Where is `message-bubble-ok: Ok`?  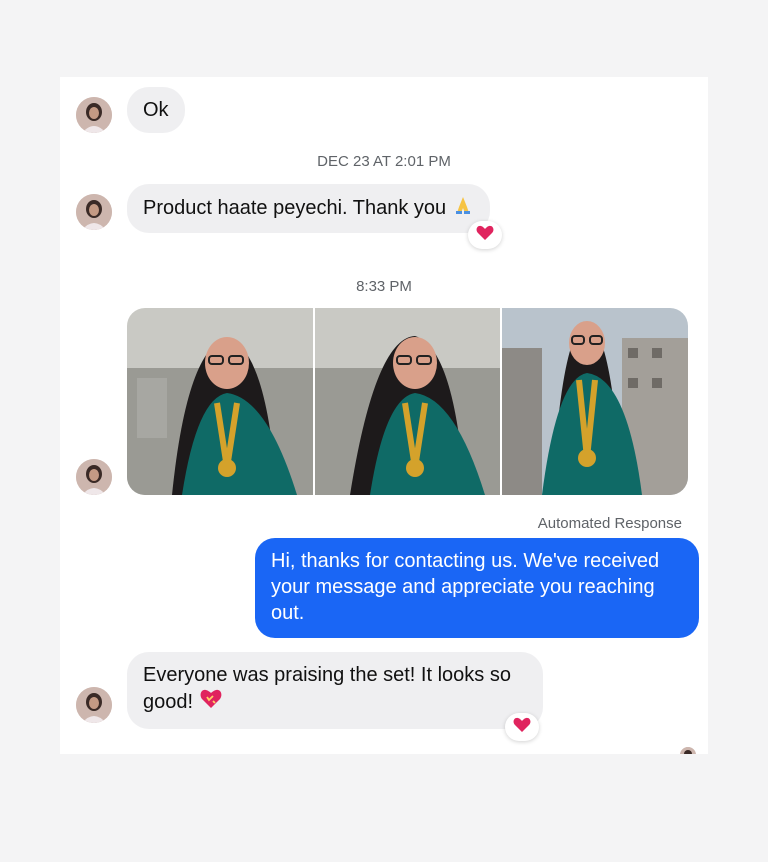
message-bubble-ok: Ok is located at coordinates (156, 110).